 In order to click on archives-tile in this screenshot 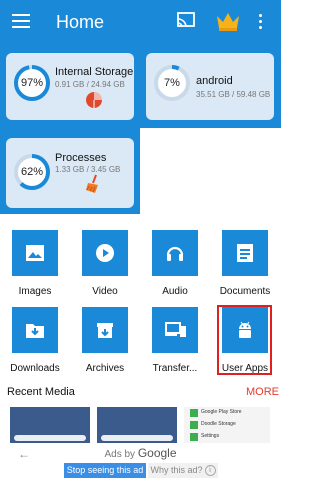, I will do `click(105, 330)`.